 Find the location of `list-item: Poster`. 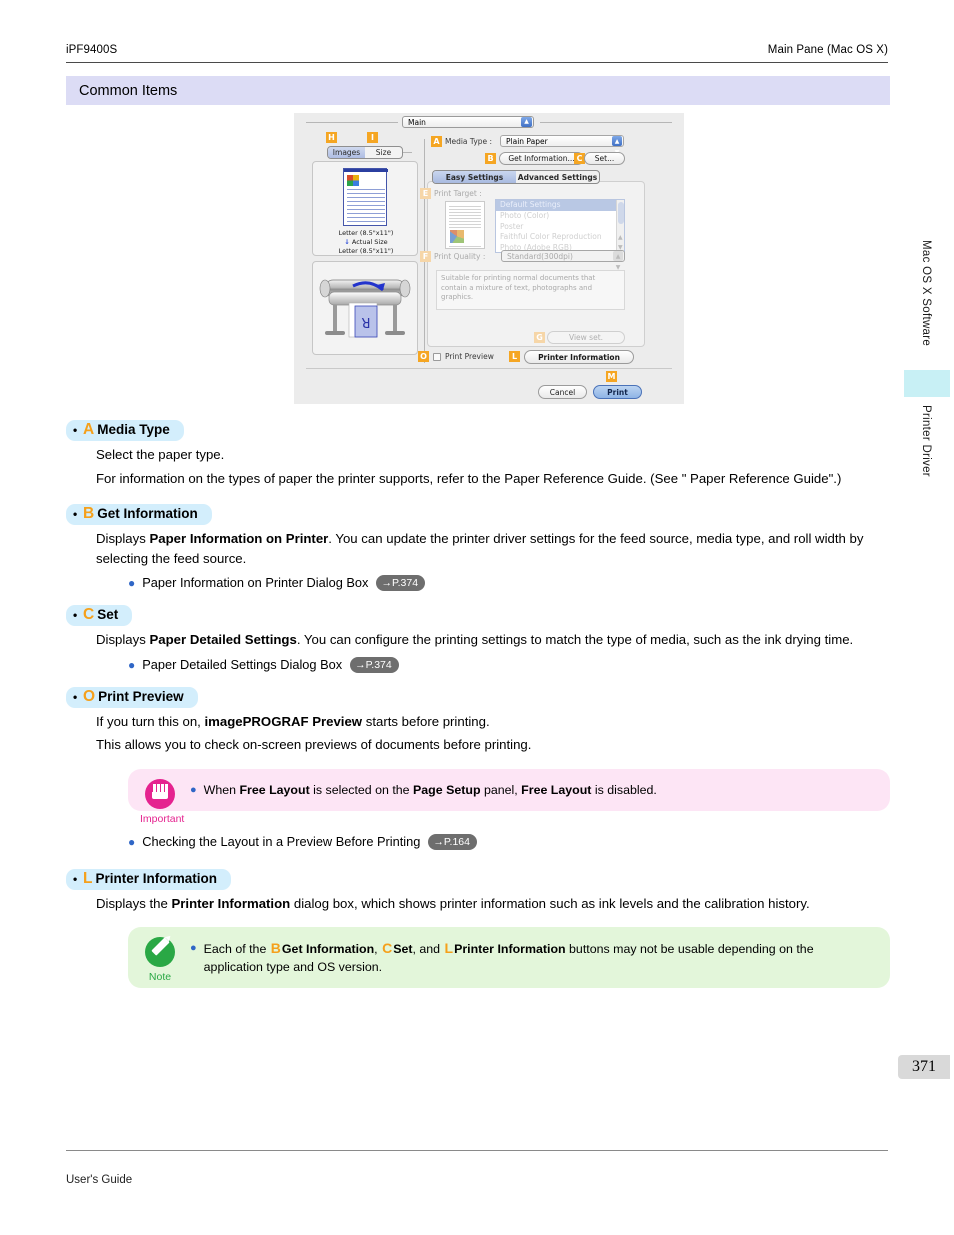

list-item: Poster is located at coordinates (560, 227).